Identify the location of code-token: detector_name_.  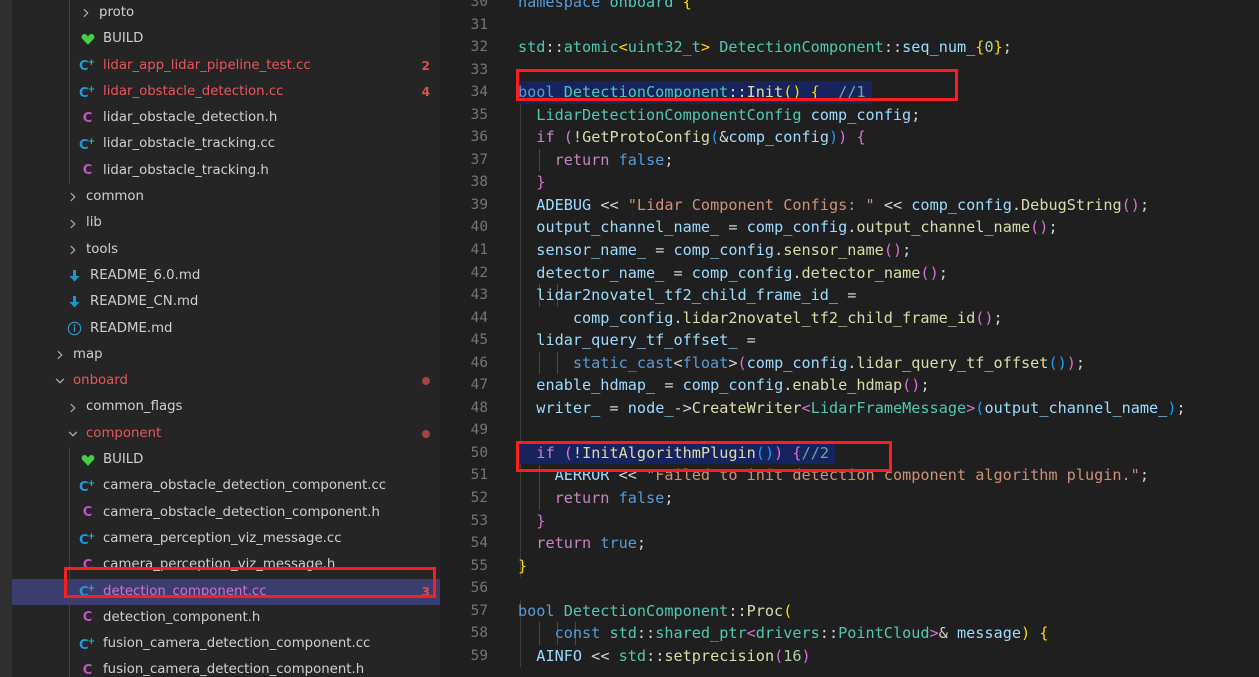
(600, 272).